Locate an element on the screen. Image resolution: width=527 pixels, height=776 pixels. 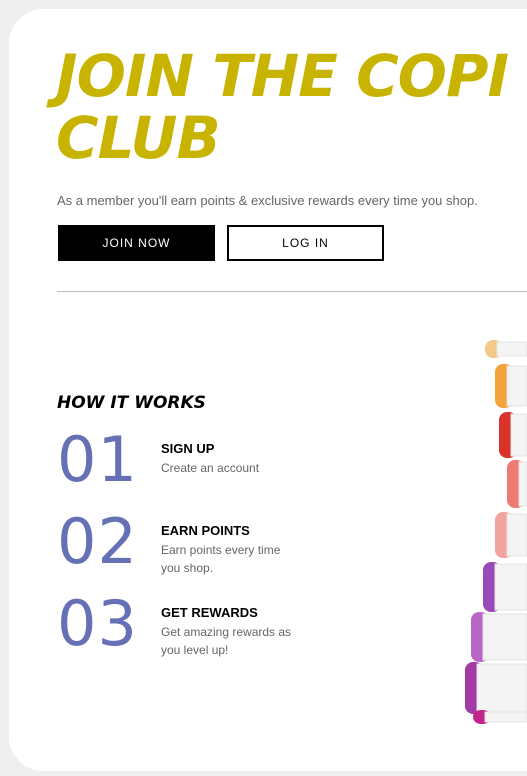
step-title: SIGN UP is located at coordinates (188, 448).